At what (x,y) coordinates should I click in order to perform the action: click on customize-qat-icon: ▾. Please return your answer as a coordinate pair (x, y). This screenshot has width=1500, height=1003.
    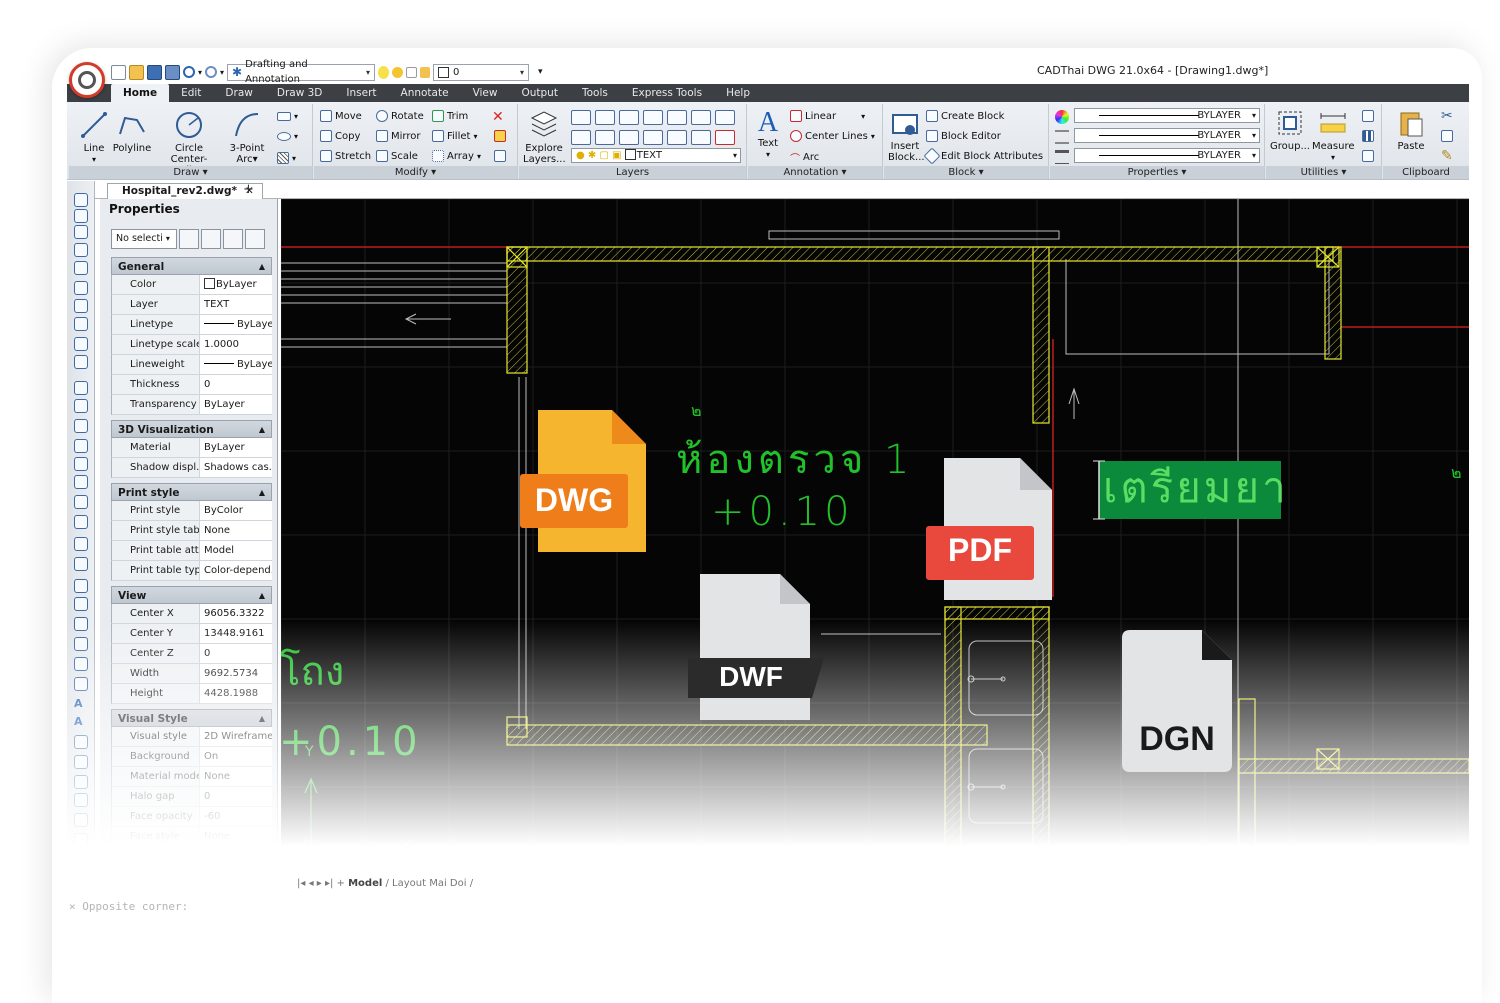
    Looking at the image, I should click on (540, 72).